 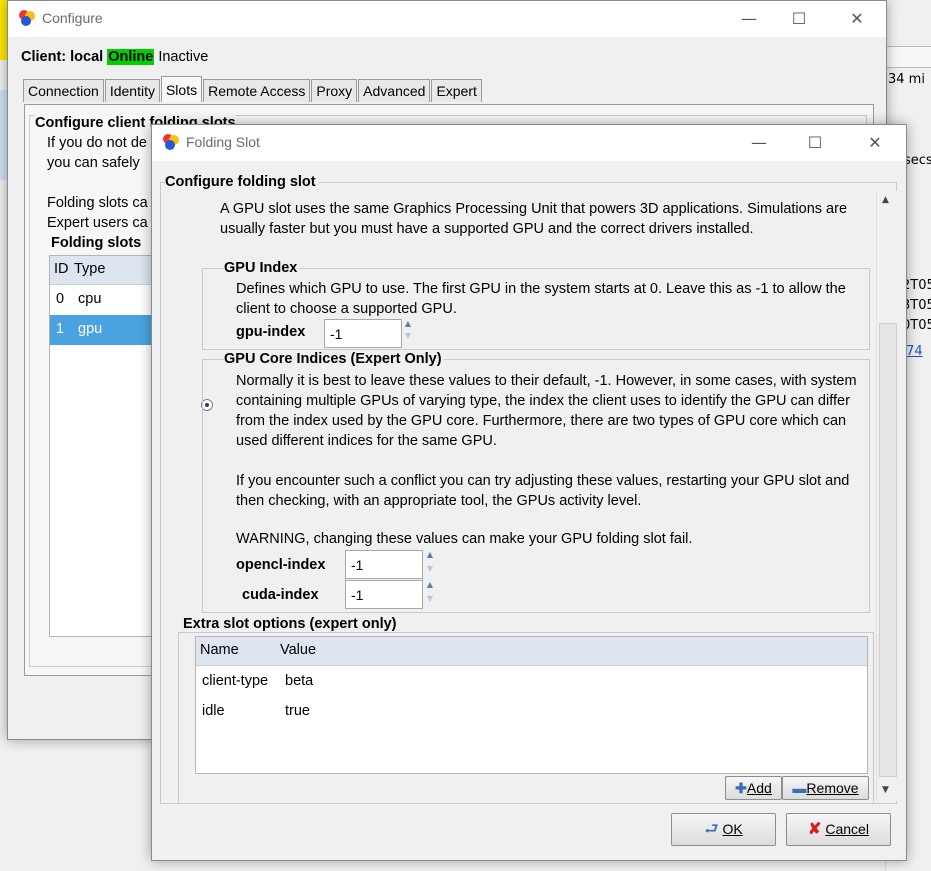 What do you see at coordinates (408, 324) in the screenshot?
I see `gpu-index-up-icon: ▲` at bounding box center [408, 324].